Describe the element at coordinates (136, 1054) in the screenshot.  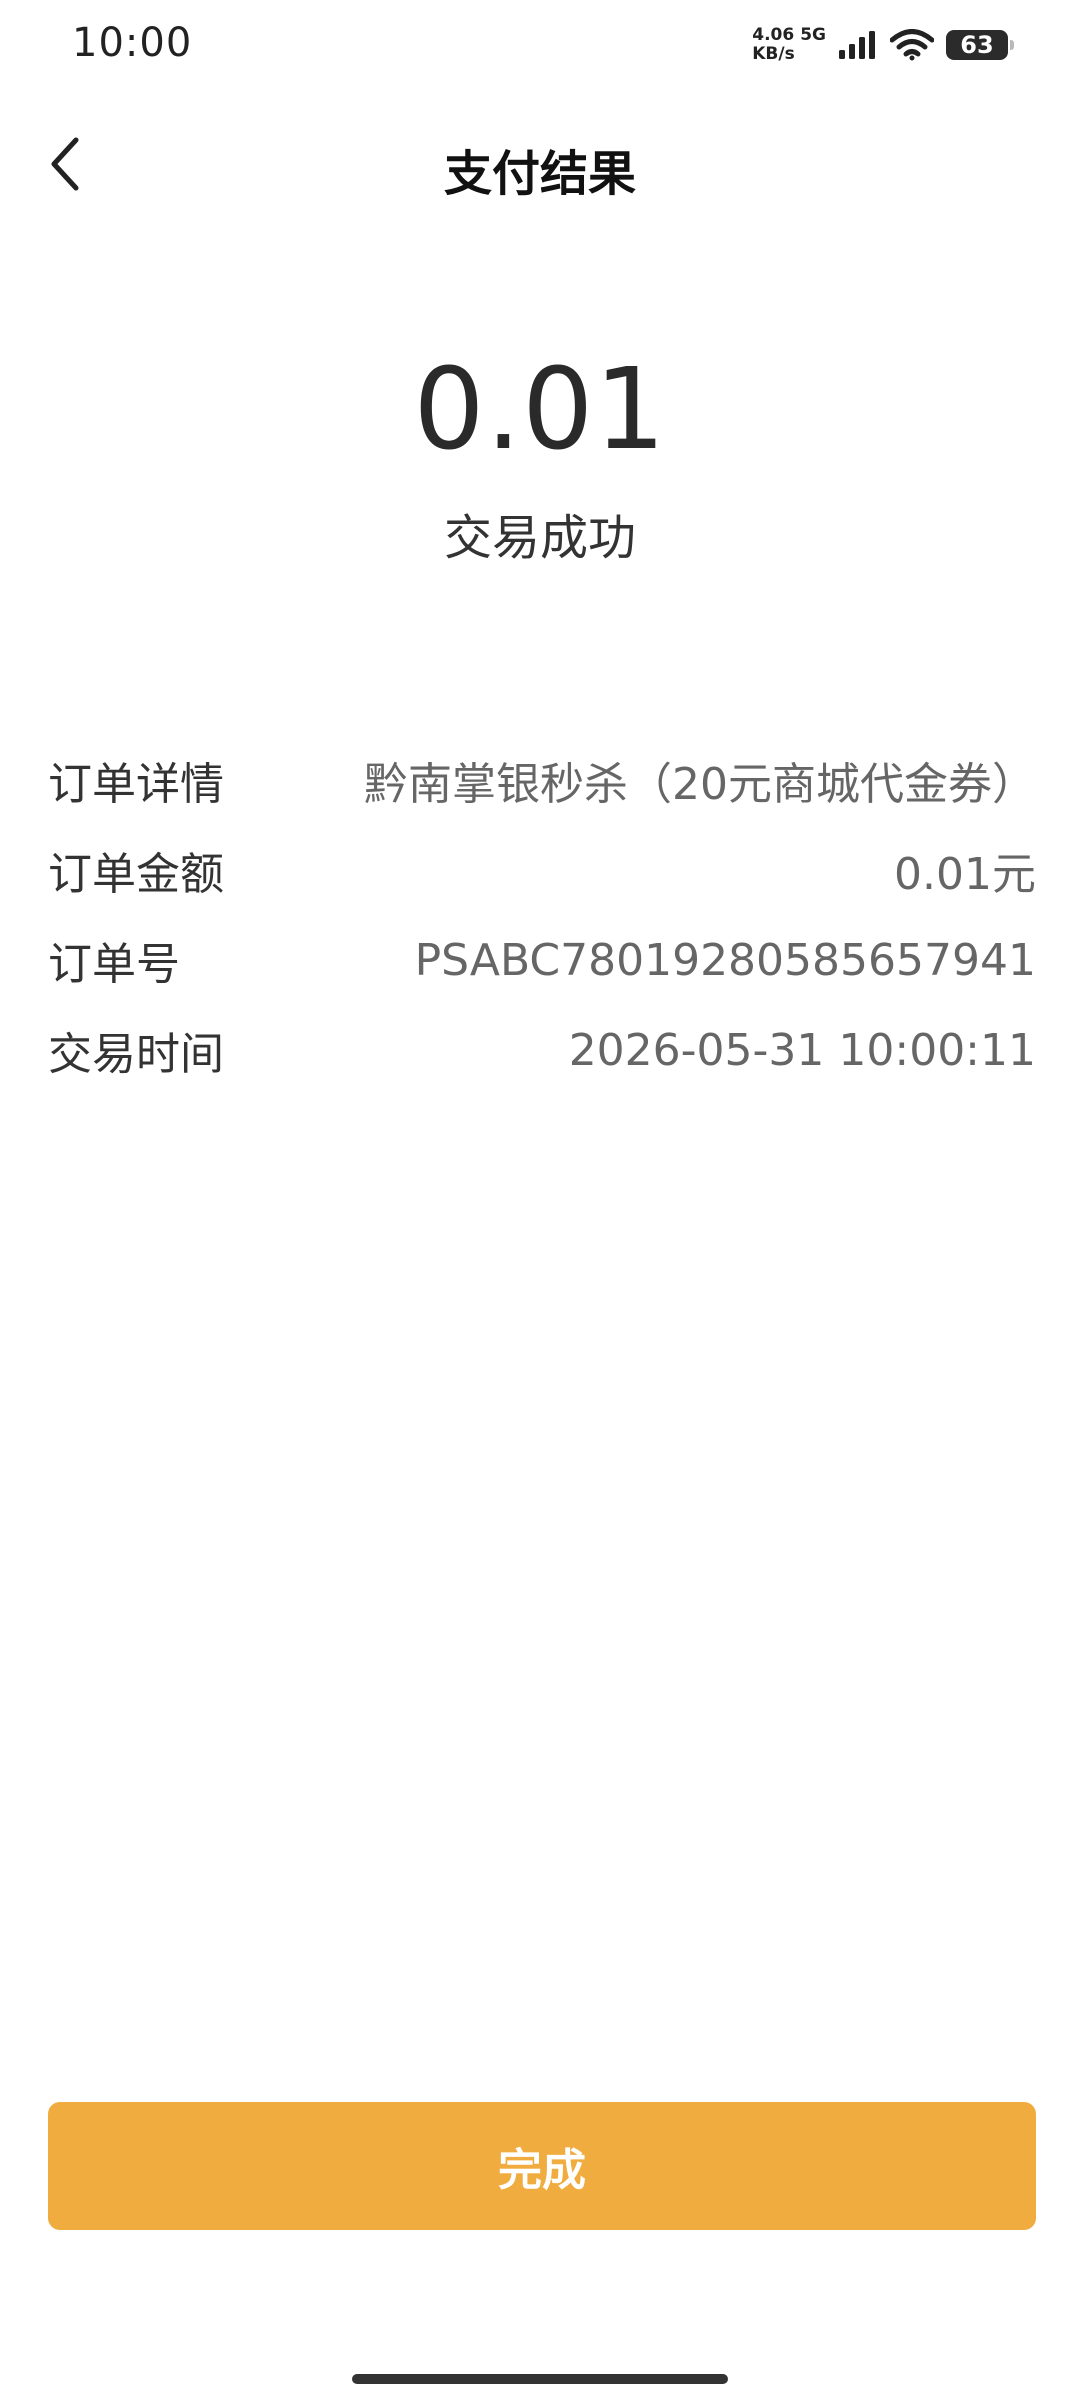
I see `detail-label: 交易时间` at that location.